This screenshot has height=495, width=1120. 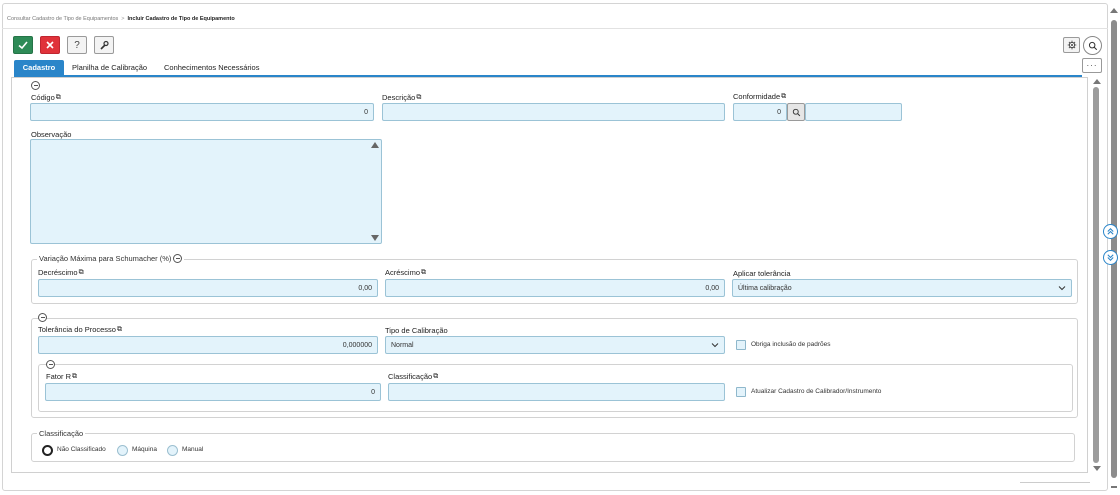 I want to click on textarea-scroll-up-icon, so click(x=375, y=145).